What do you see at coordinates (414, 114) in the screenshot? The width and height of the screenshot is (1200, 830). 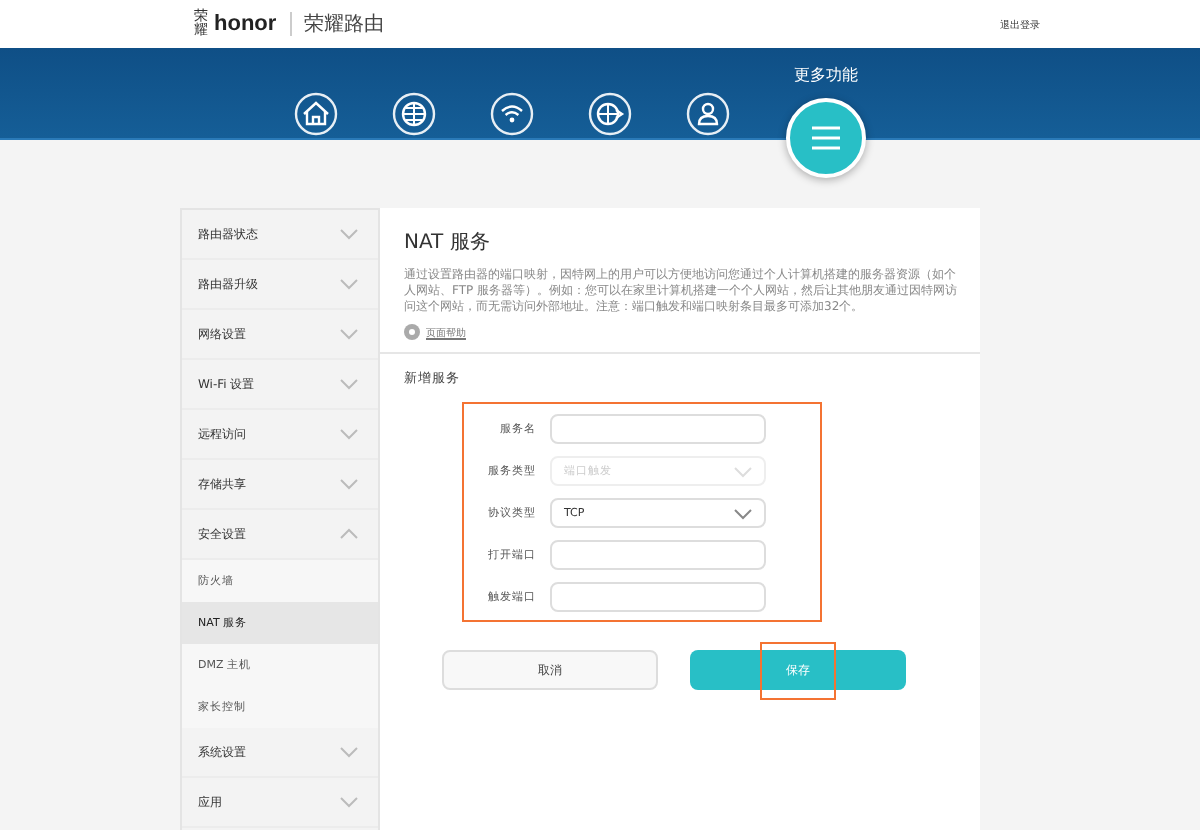 I see `globe-icon` at bounding box center [414, 114].